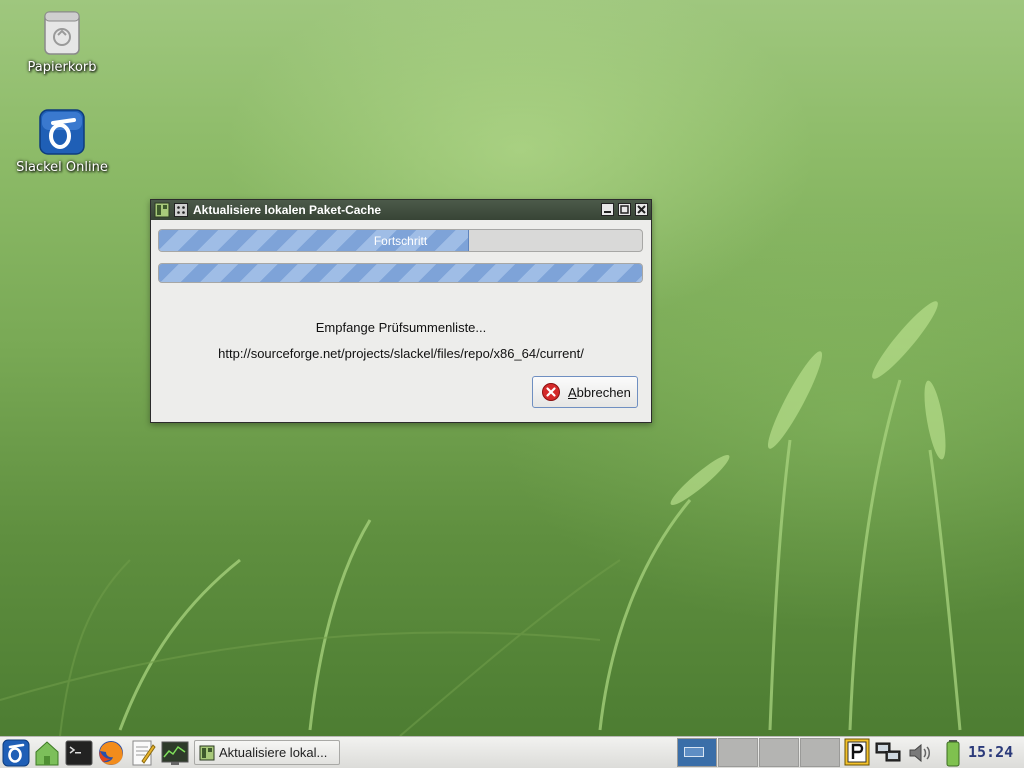  Describe the element at coordinates (79, 753) in the screenshot. I see `terminal-icon` at that location.